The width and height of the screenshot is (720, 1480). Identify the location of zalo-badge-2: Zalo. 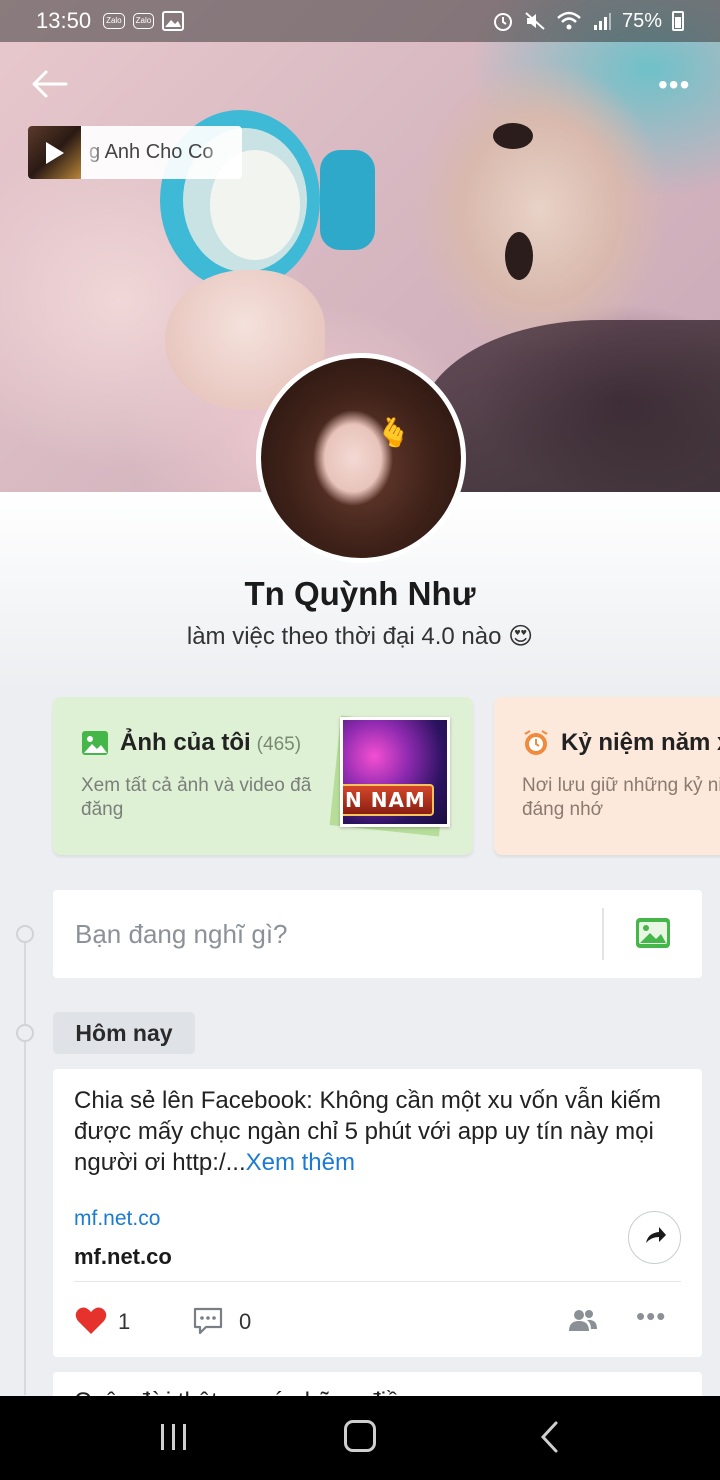
(143, 21).